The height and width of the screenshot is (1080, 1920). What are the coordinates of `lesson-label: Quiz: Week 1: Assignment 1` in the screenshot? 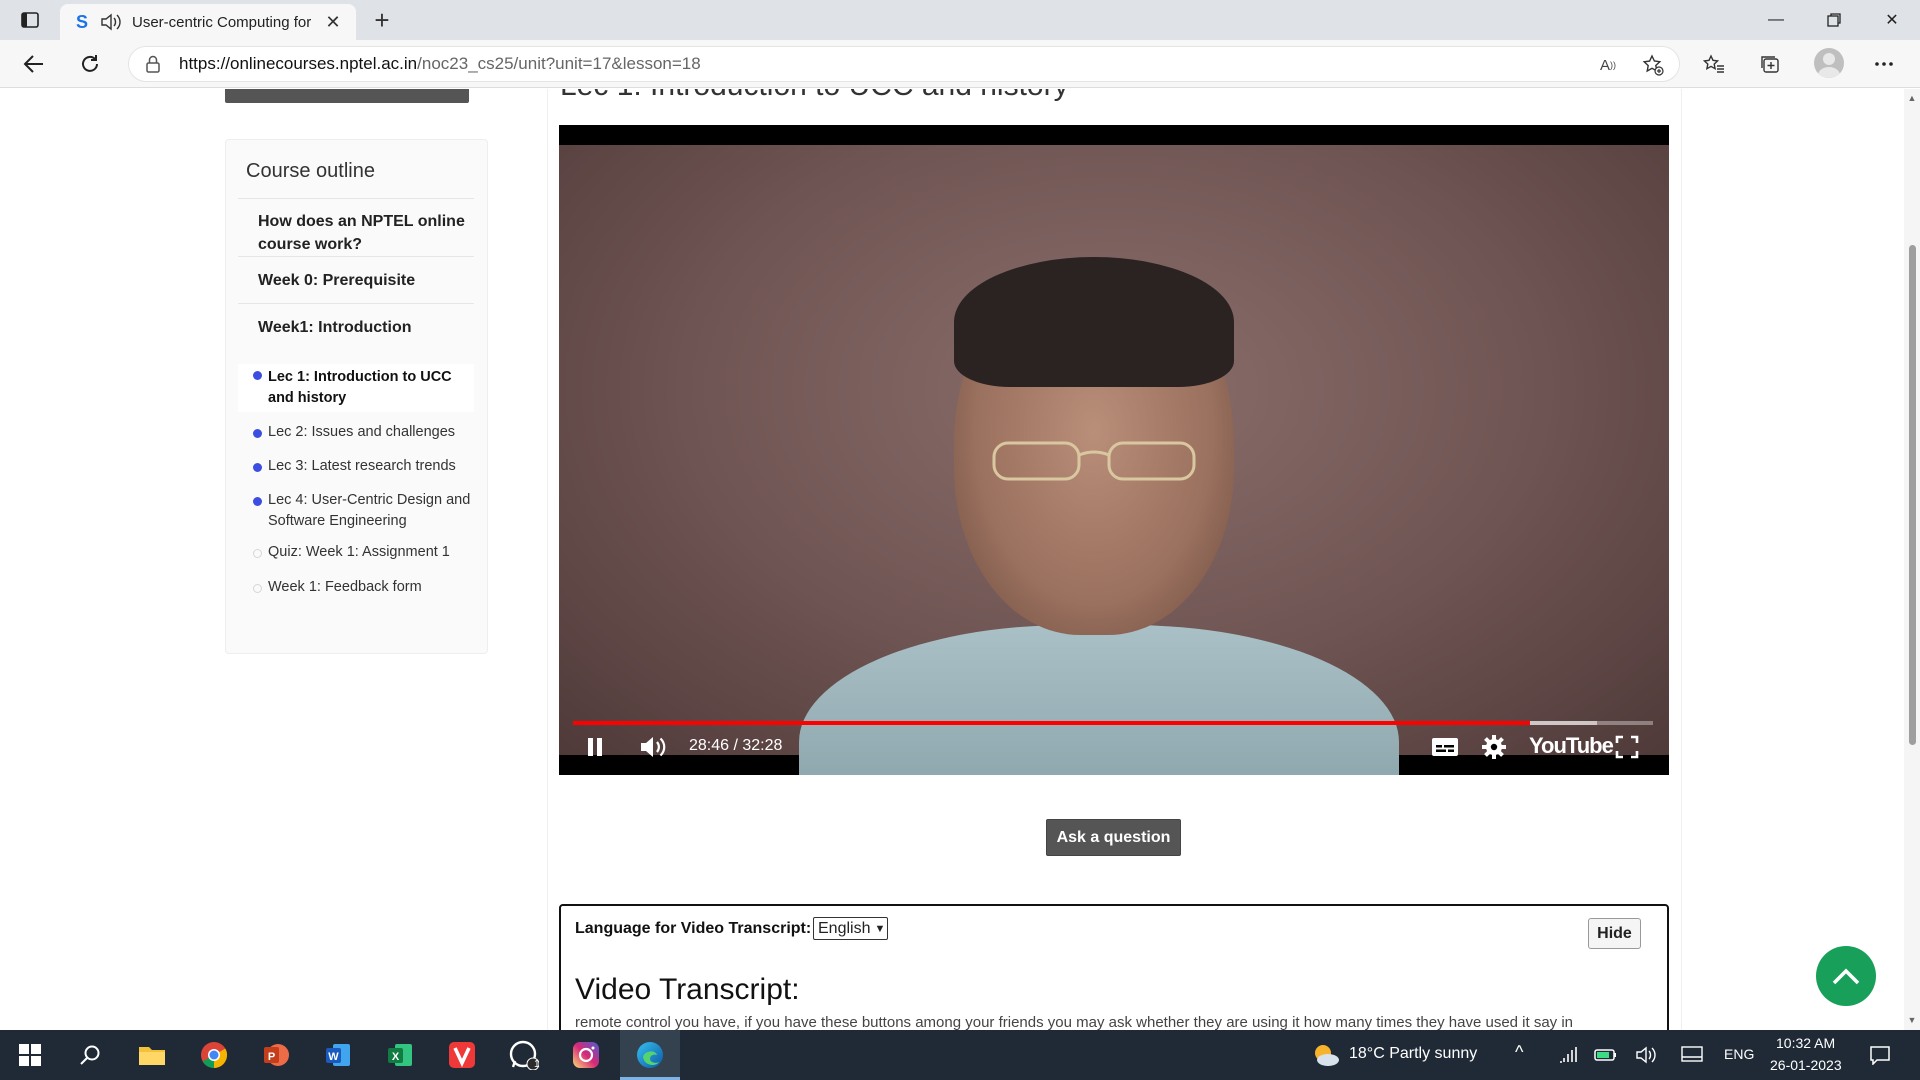 It's located at (359, 552).